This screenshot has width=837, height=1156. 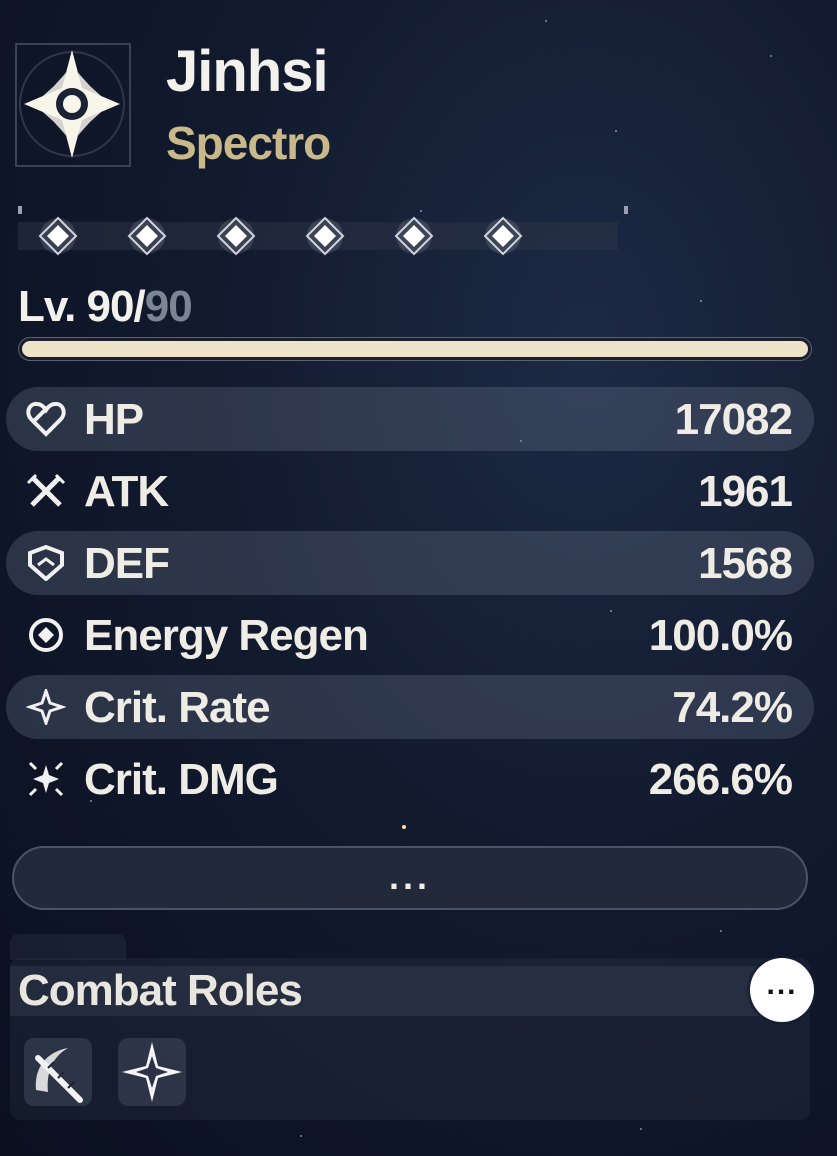 What do you see at coordinates (745, 491) in the screenshot?
I see `stat-value: 1961` at bounding box center [745, 491].